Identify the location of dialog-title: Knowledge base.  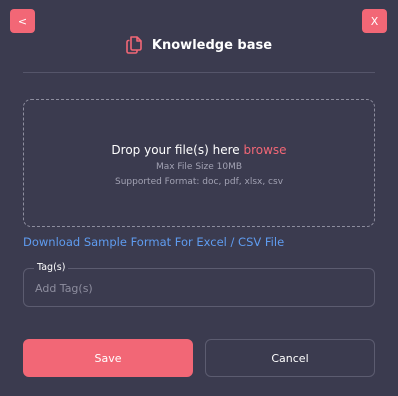
(212, 45).